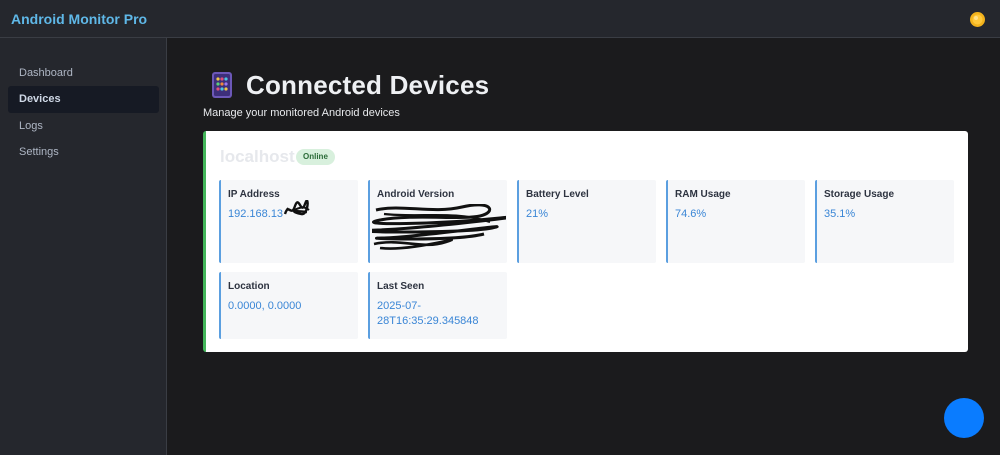 The height and width of the screenshot is (455, 1000). I want to click on stat-value: 0.0000, 0.0000, so click(265, 306).